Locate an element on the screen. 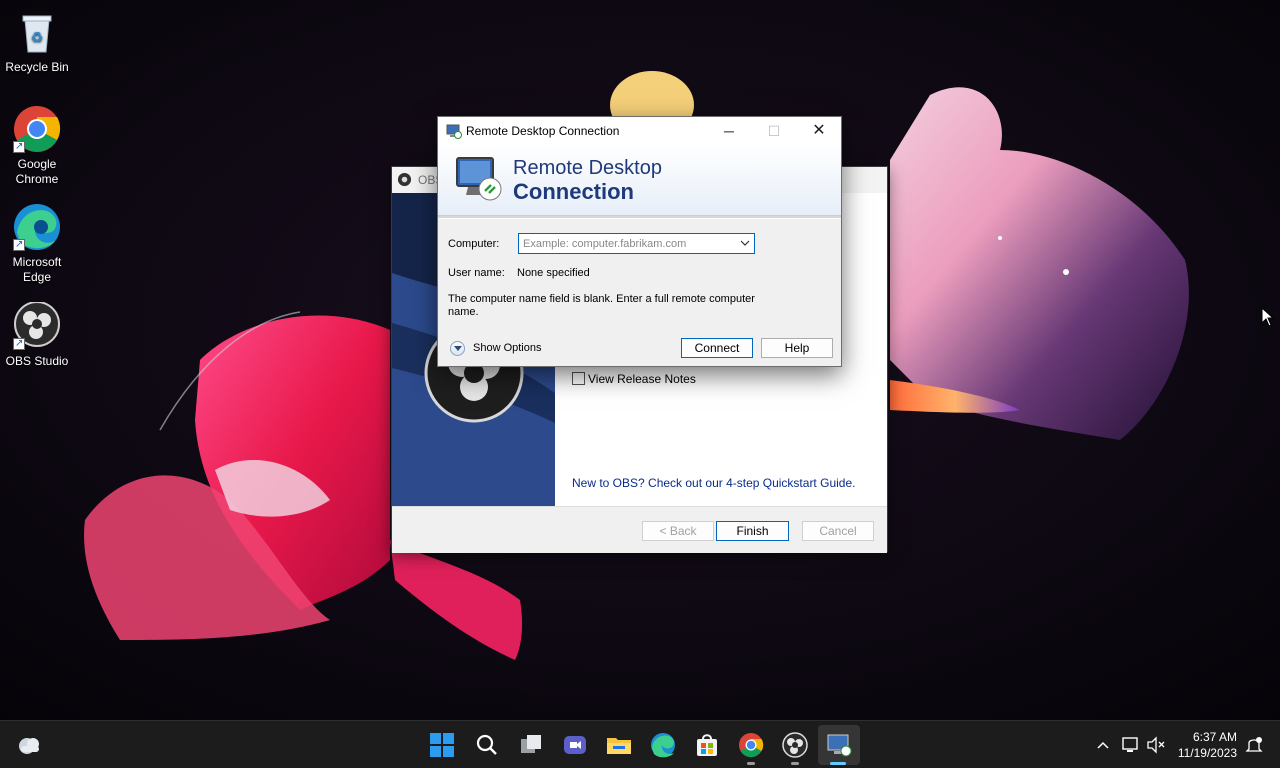  help-button: Help is located at coordinates (797, 348).